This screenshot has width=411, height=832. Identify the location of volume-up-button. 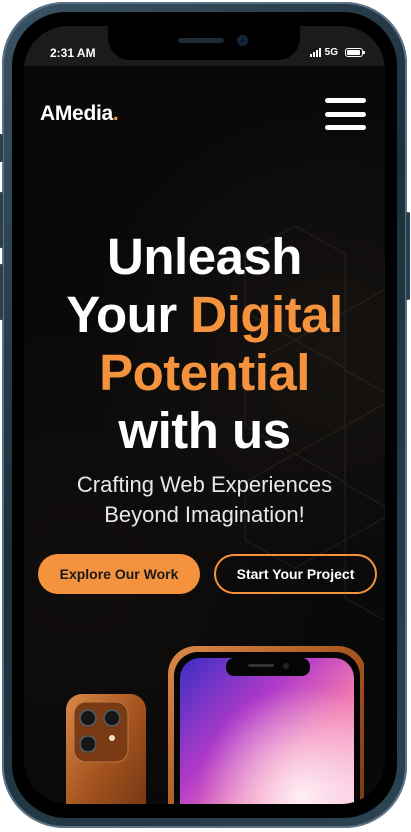
(1, 220).